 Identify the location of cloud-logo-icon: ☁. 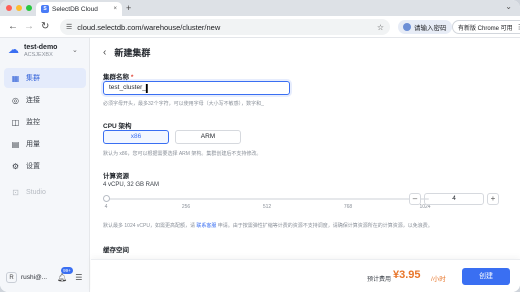
(13, 50).